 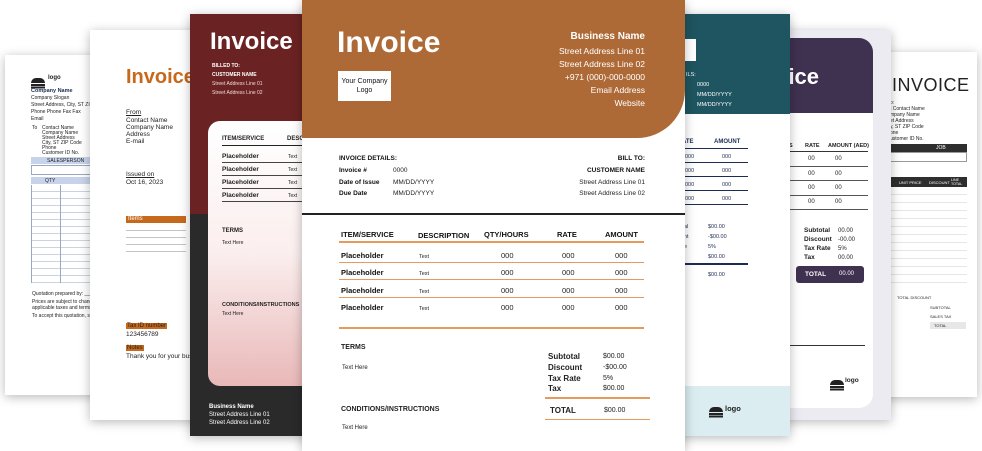 What do you see at coordinates (846, 258) in the screenshot?
I see `tax-value: 00.00` at bounding box center [846, 258].